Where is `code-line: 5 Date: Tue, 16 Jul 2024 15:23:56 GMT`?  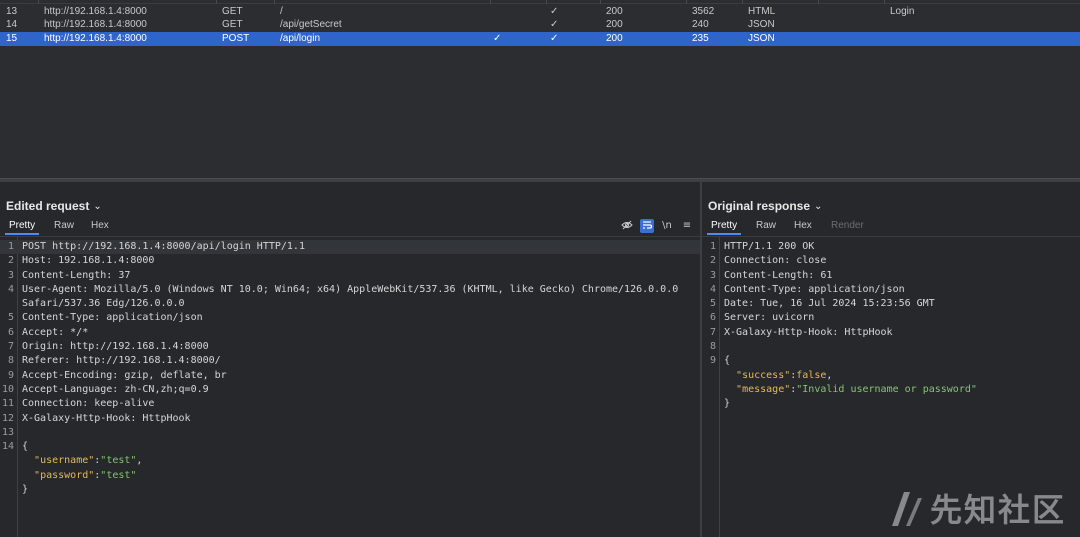 code-line: 5 Date: Tue, 16 Jul 2024 15:23:56 GMT is located at coordinates (891, 304).